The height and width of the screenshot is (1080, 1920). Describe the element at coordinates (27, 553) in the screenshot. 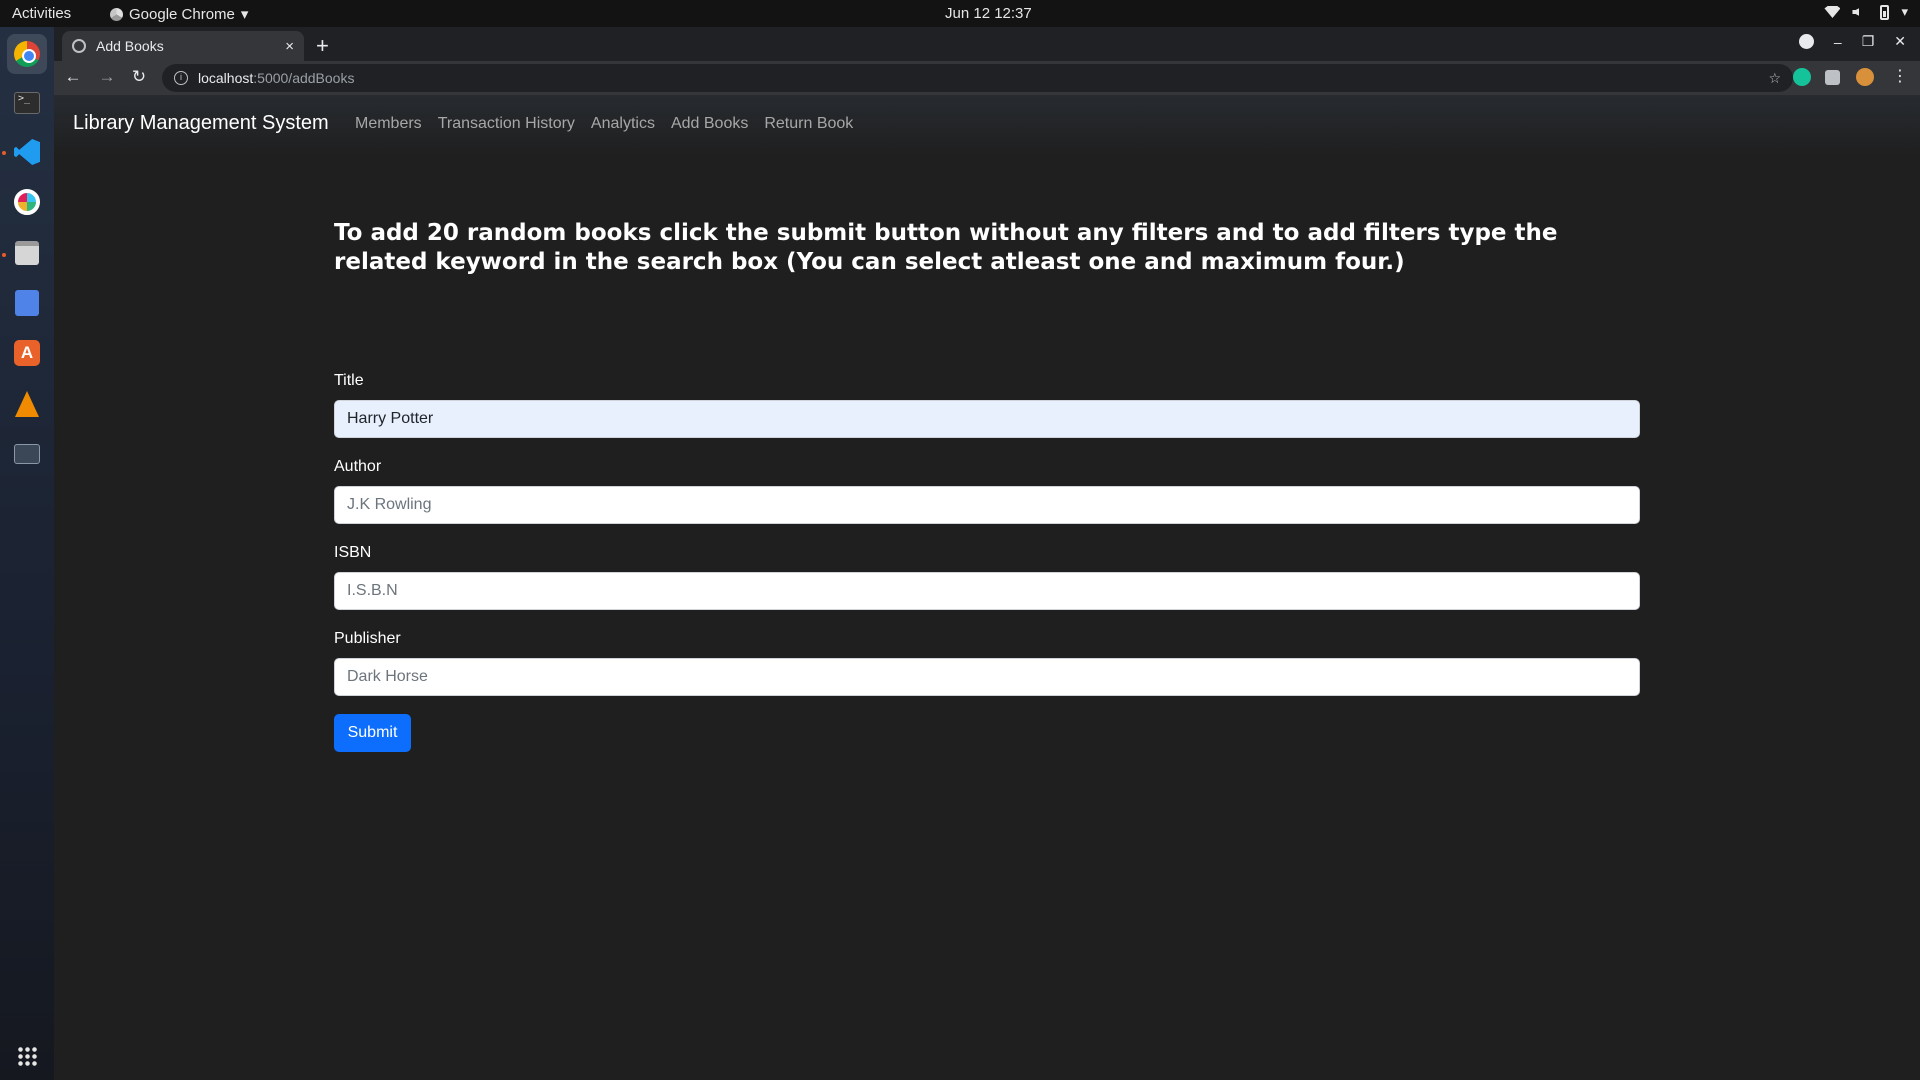

I see `dock: >_ A` at that location.